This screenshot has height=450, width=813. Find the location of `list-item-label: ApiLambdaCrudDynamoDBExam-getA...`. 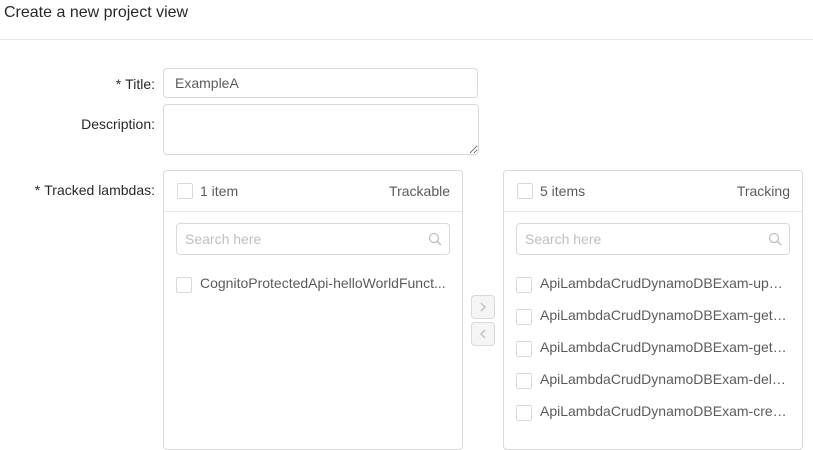

list-item-label: ApiLambdaCrudDynamoDBExam-getA... is located at coordinates (665, 347).